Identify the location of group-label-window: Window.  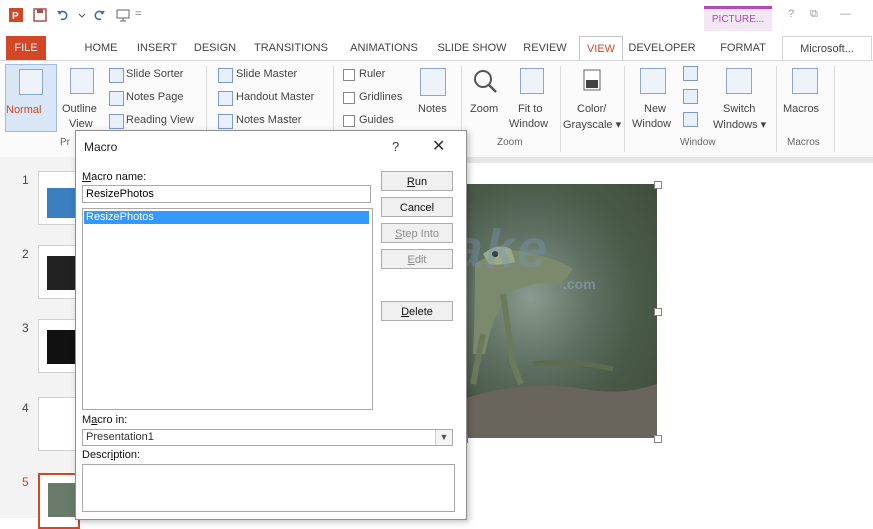
(698, 142).